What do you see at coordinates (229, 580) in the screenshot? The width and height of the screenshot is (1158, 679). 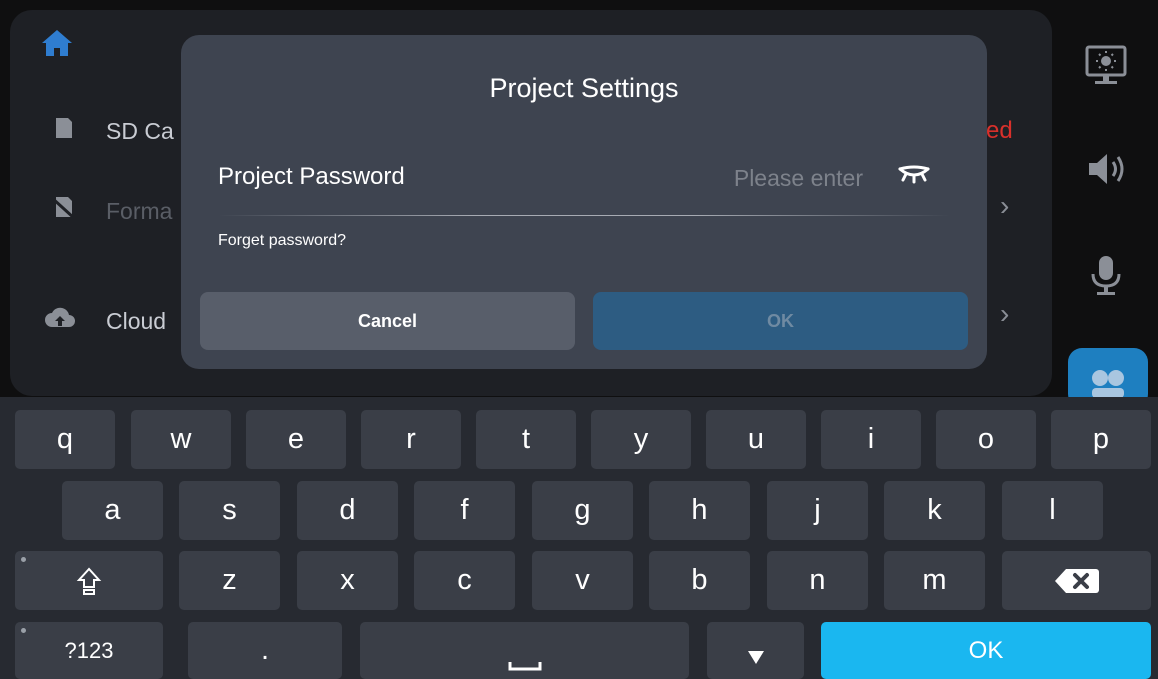 I see `key-z: z` at bounding box center [229, 580].